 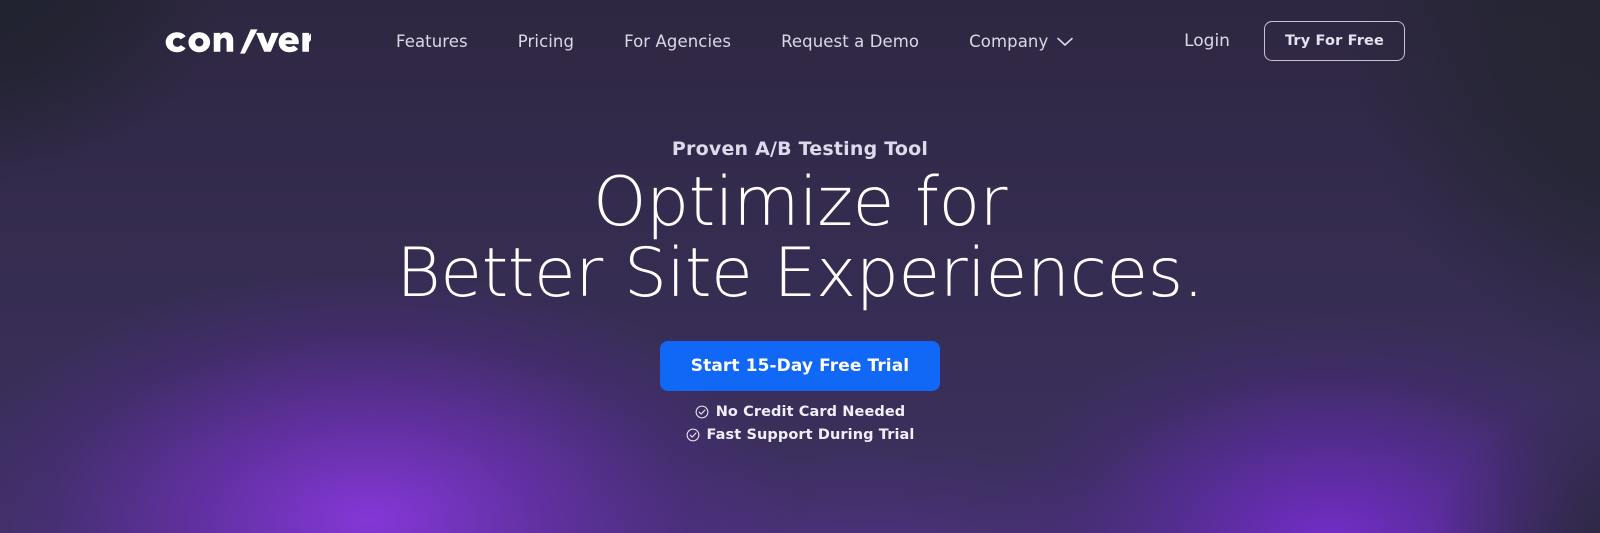 What do you see at coordinates (800, 202) in the screenshot?
I see `headline-line-1: Optimize for` at bounding box center [800, 202].